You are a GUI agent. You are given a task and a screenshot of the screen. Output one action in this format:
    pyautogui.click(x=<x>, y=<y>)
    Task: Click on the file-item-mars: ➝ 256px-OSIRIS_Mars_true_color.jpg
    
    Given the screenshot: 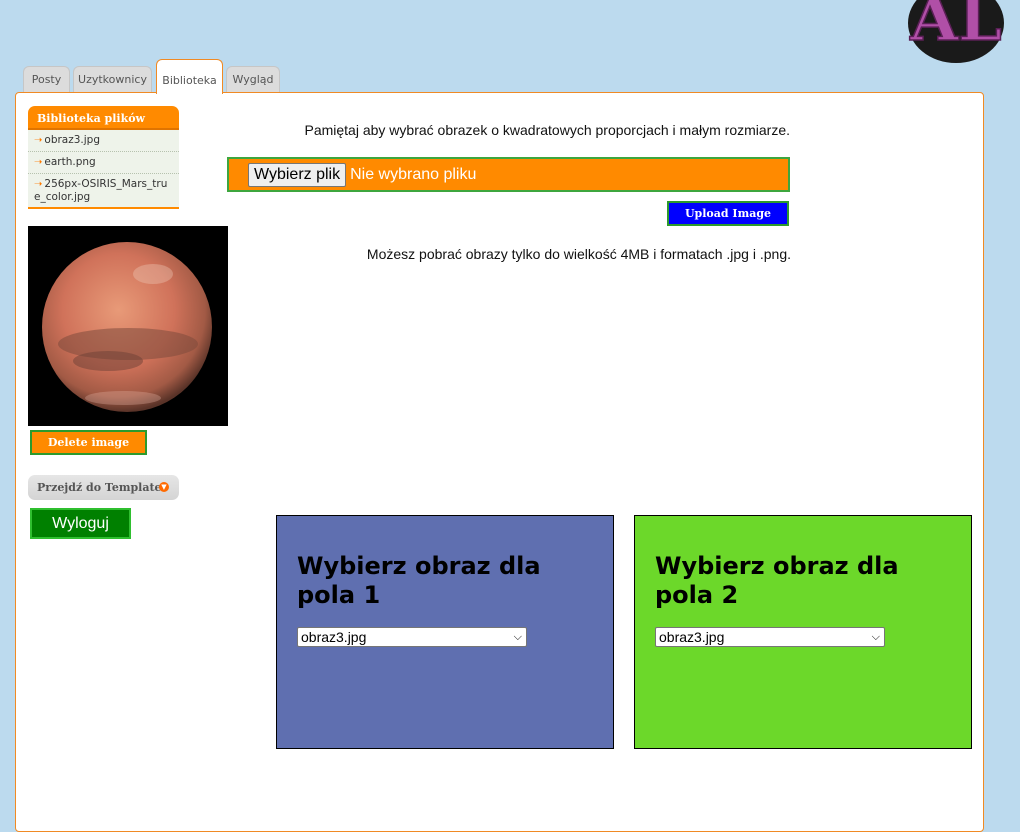 What is the action you would take?
    pyautogui.click(x=103, y=190)
    